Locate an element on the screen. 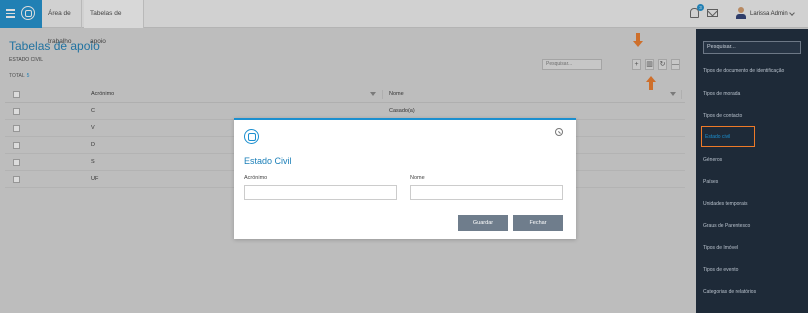  select-all-checkbox is located at coordinates (16, 94).